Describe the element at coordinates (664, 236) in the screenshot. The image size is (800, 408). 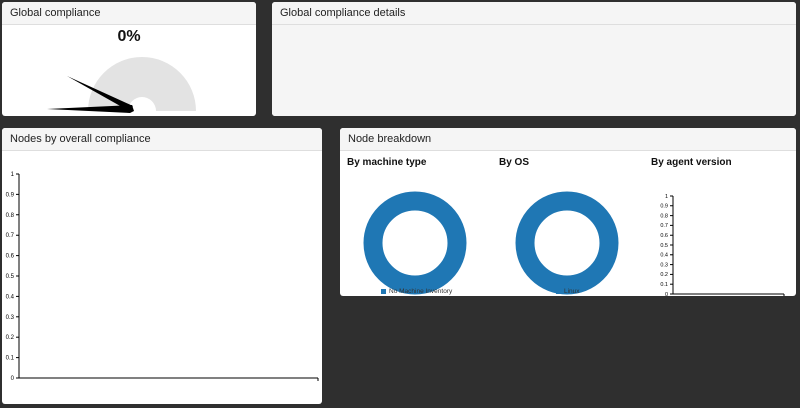
I see `agent-chart-y-tick-label: 0.6` at that location.